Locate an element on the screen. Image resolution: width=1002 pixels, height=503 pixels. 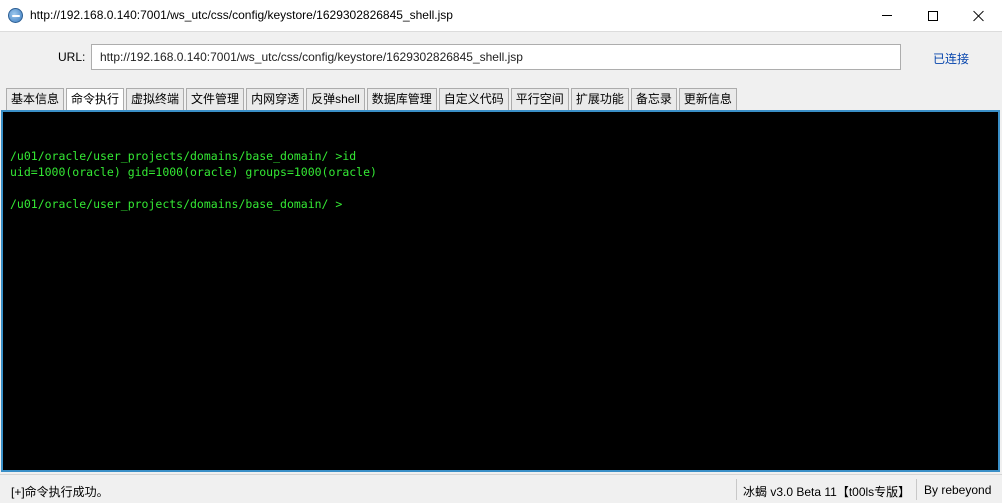
close-icon is located at coordinates (979, 16).